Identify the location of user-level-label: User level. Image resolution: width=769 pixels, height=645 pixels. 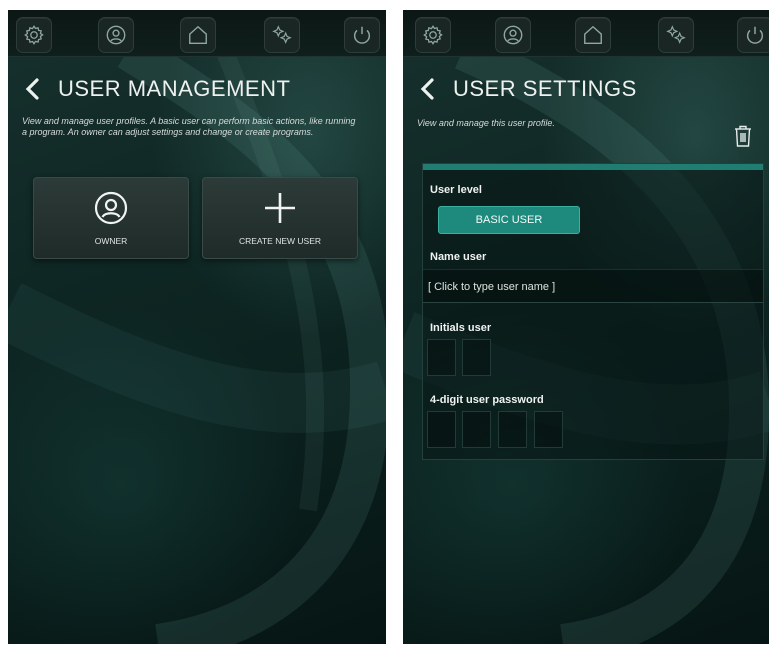
(456, 190).